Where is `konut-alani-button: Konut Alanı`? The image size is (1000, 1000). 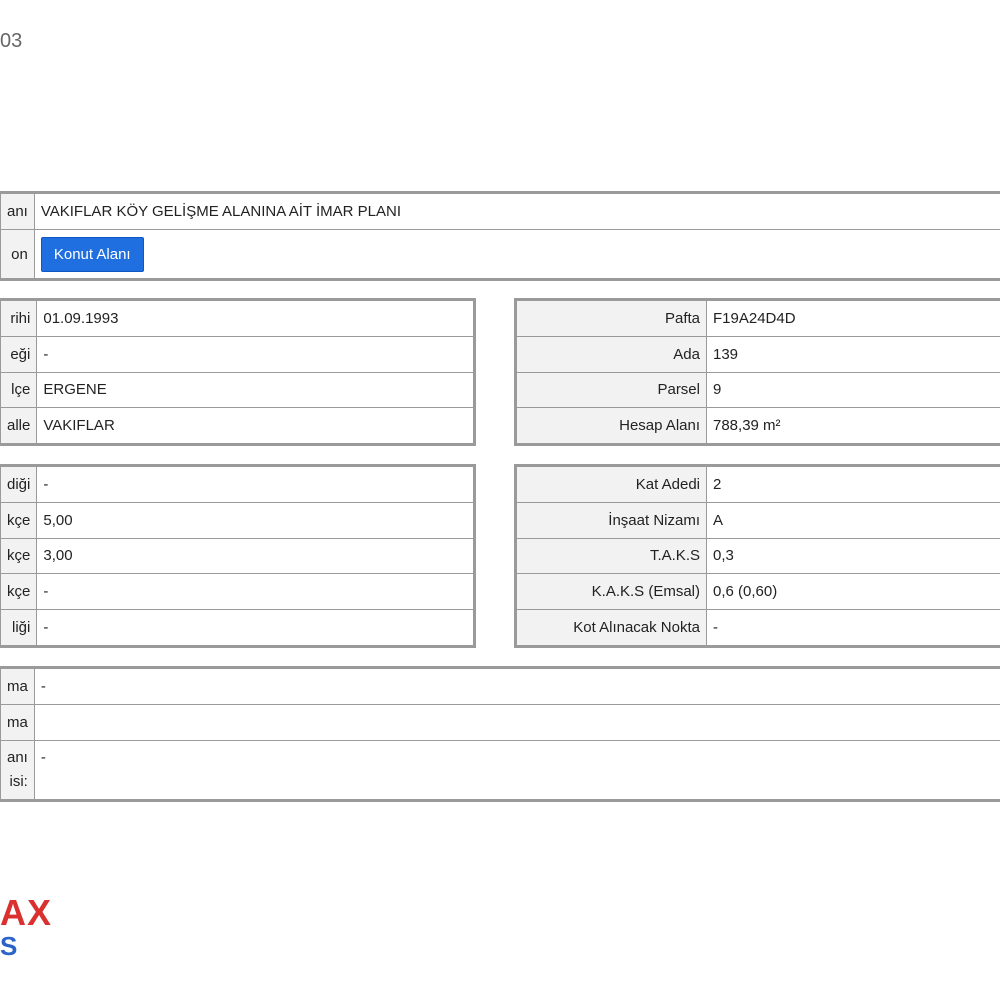 konut-alani-button: Konut Alanı is located at coordinates (92, 254).